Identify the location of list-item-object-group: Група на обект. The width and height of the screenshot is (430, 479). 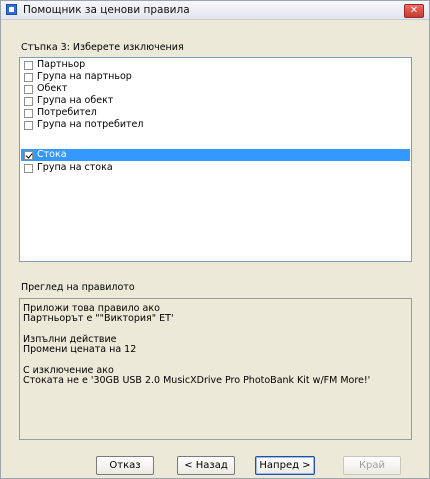
(215, 101).